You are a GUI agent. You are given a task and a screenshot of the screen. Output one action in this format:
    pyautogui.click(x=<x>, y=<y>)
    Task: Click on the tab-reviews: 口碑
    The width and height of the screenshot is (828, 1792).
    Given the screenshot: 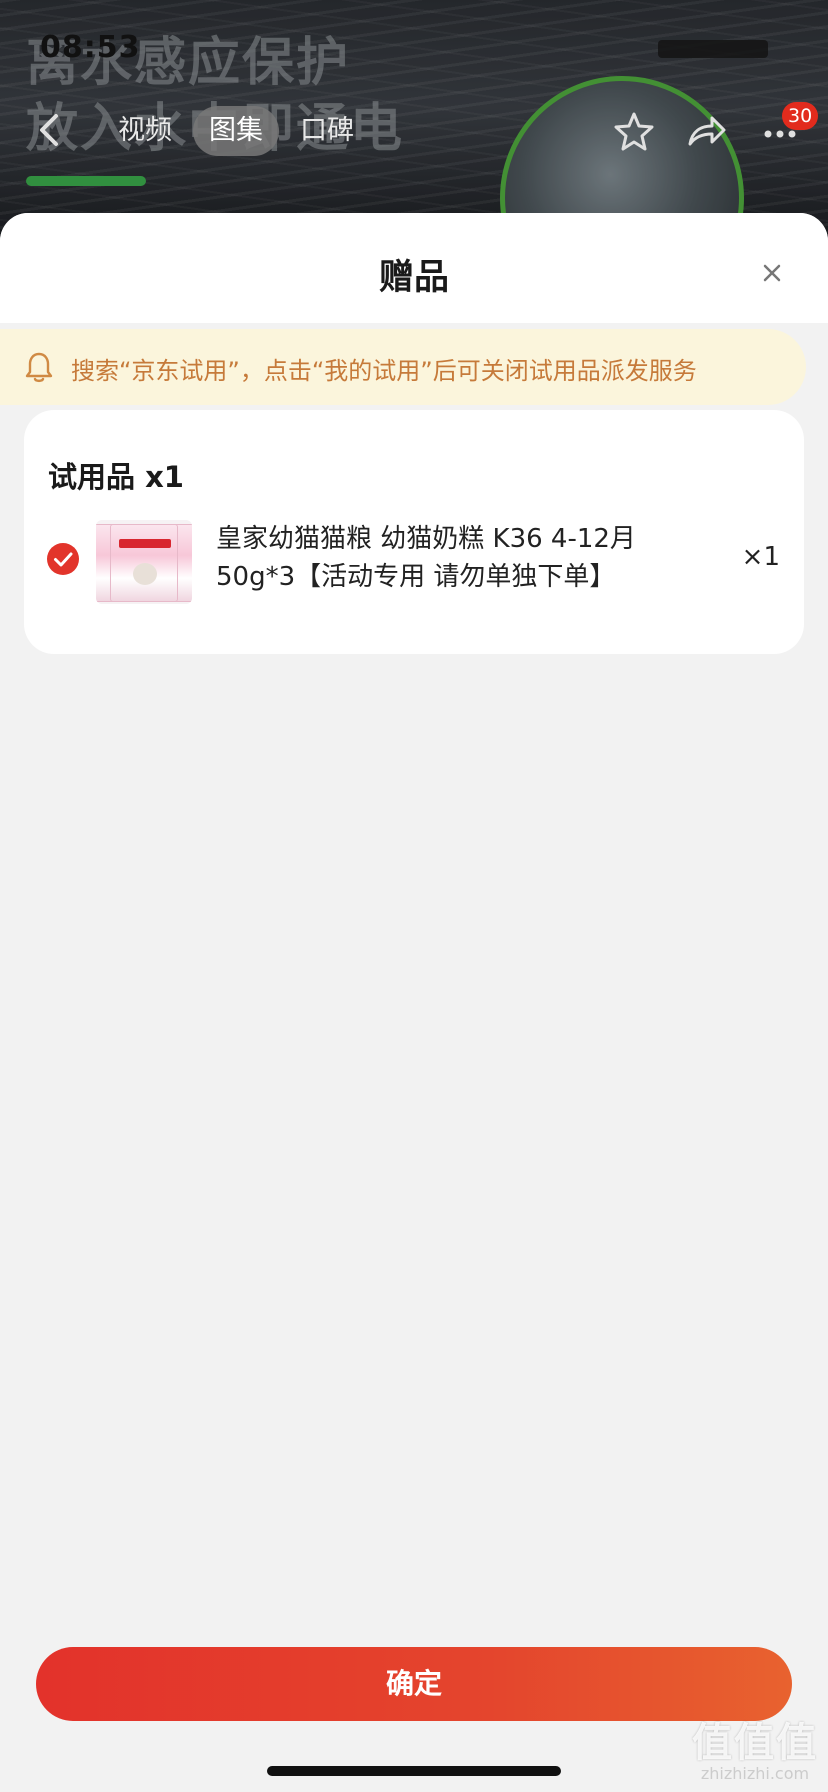 What is the action you would take?
    pyautogui.click(x=327, y=131)
    